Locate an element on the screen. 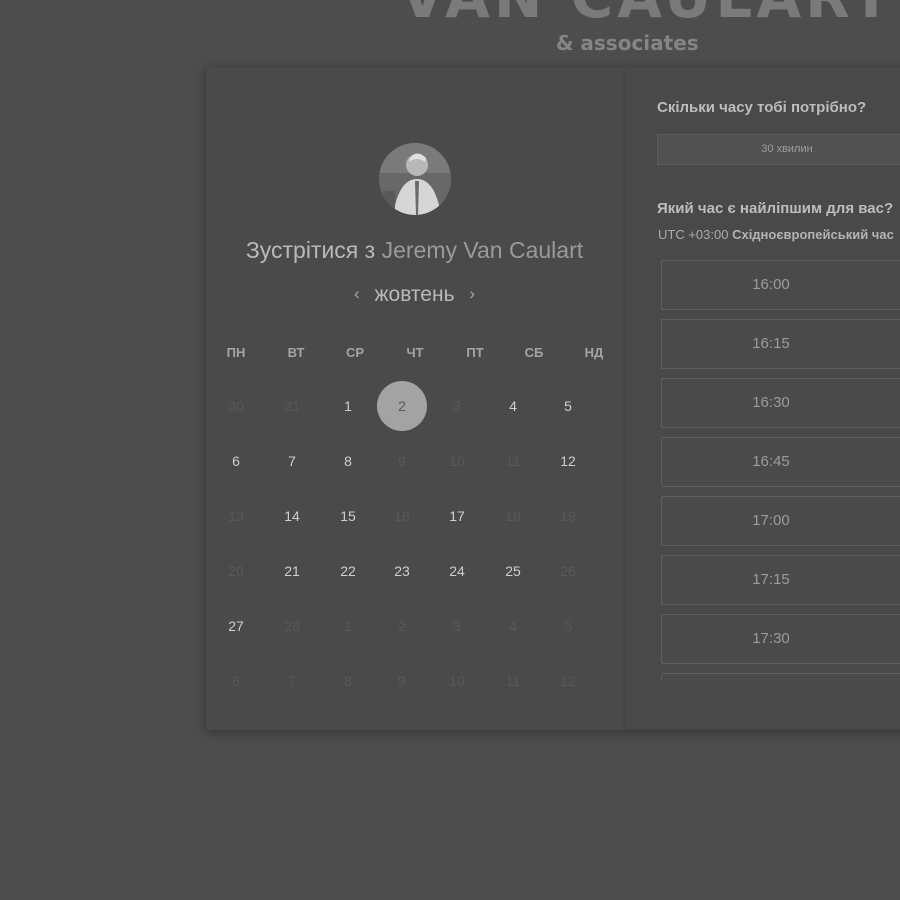 This screenshot has width=900, height=900. calendar-day: 14 is located at coordinates (292, 516).